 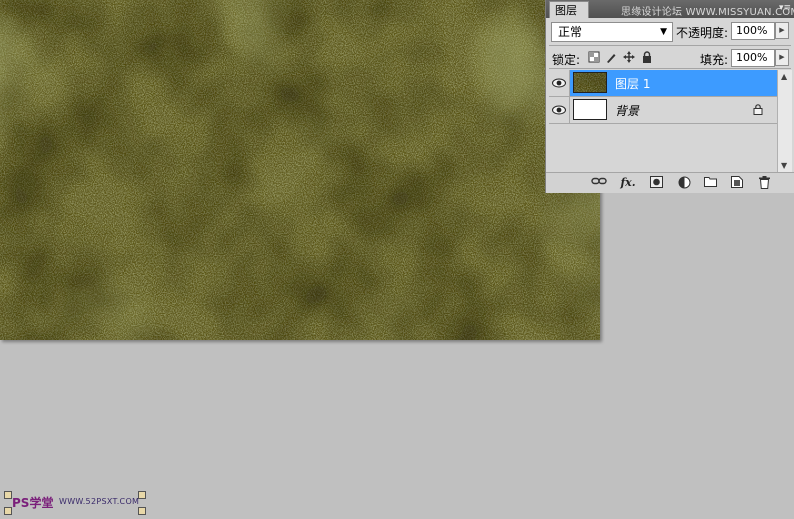 What do you see at coordinates (782, 30) in the screenshot?
I see `opacity-slider-button: ▶` at bounding box center [782, 30].